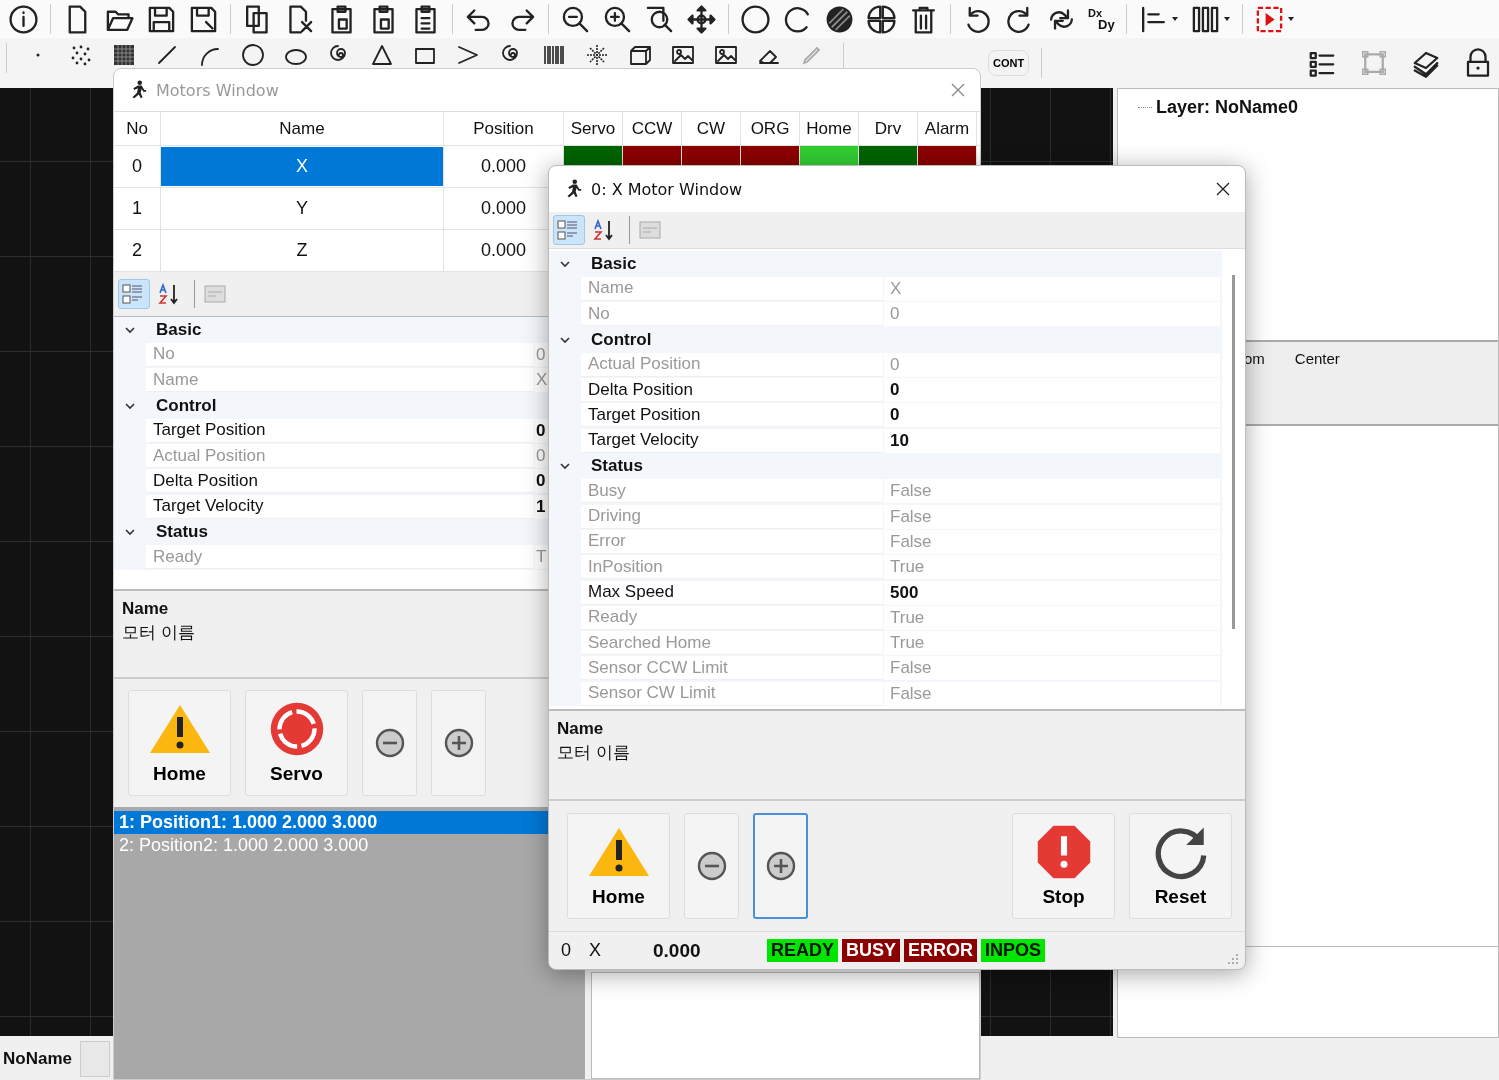  What do you see at coordinates (302, 128) in the screenshot?
I see `column-header: Name` at bounding box center [302, 128].